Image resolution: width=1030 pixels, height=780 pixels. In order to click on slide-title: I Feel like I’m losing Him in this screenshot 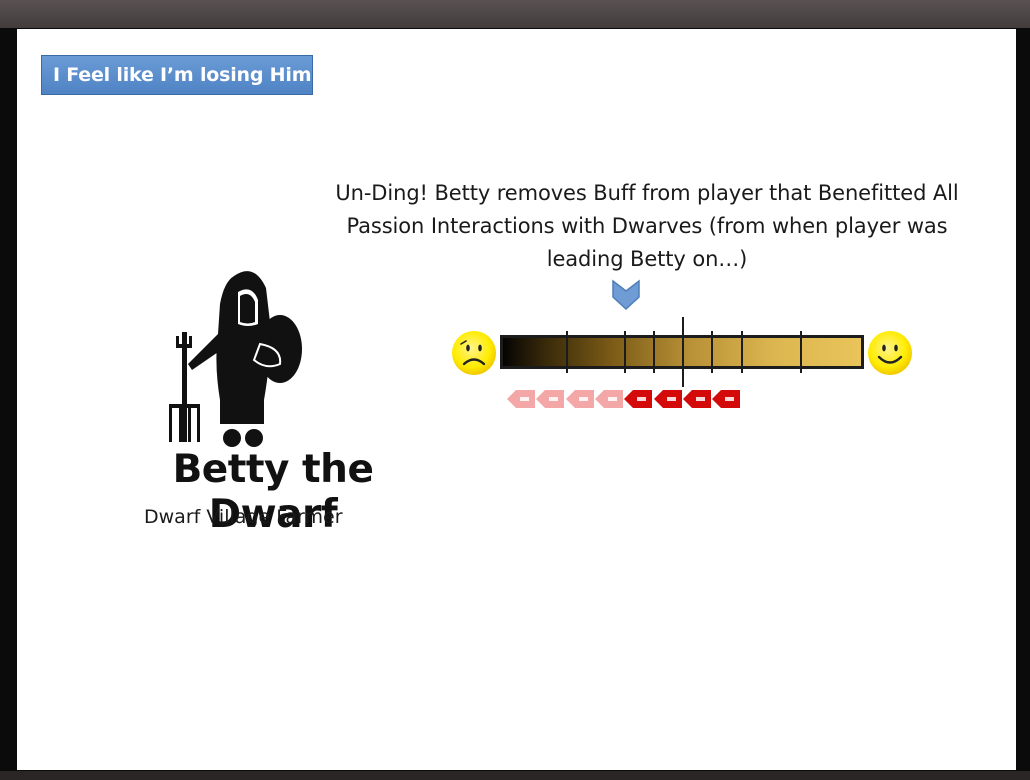, I will do `click(177, 75)`.